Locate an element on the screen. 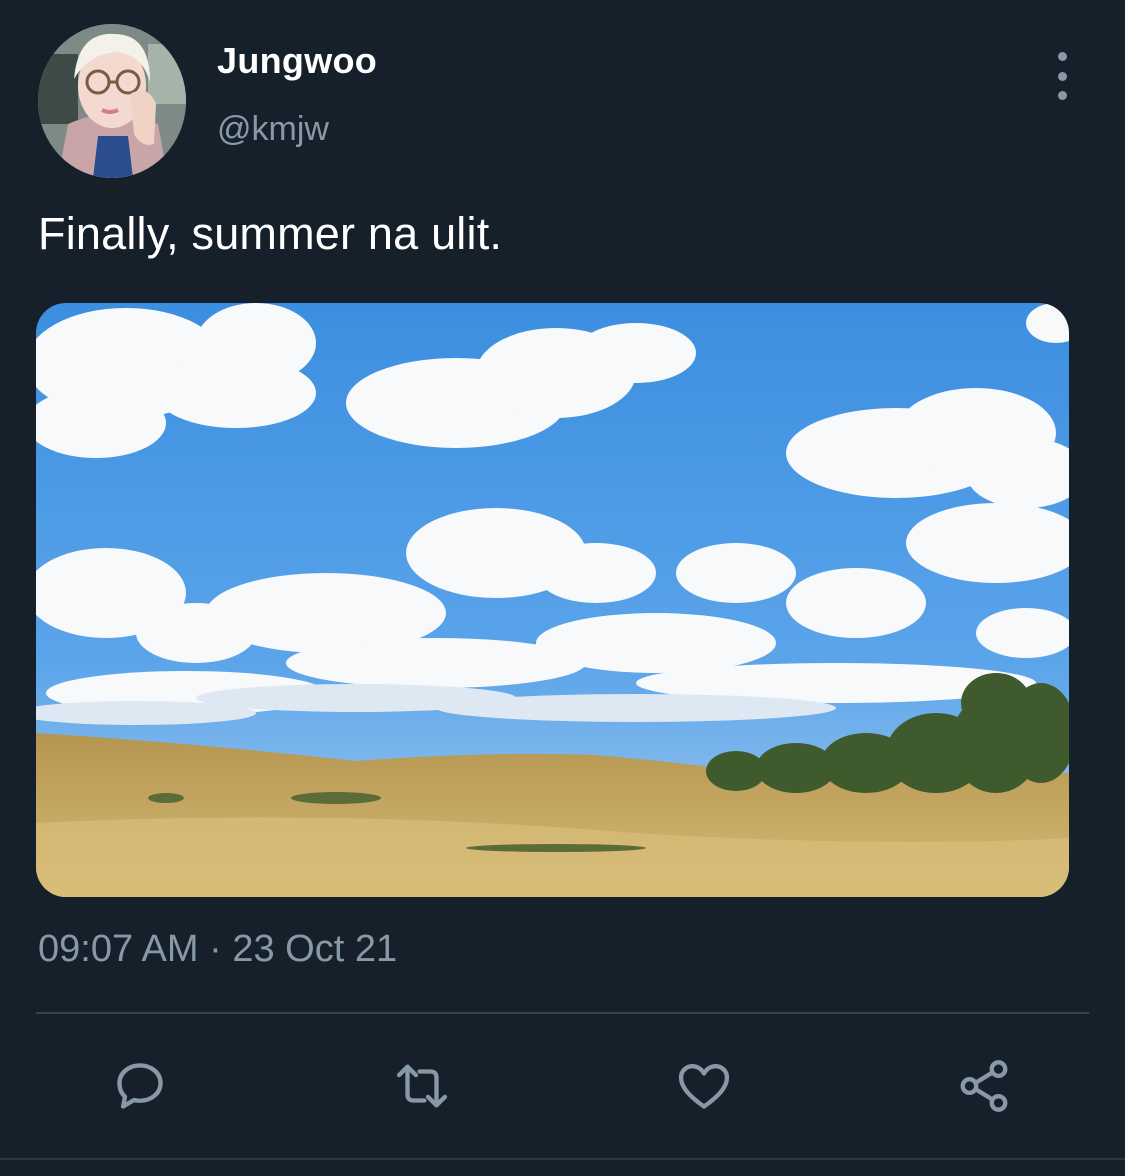  avatar-image is located at coordinates (112, 101).